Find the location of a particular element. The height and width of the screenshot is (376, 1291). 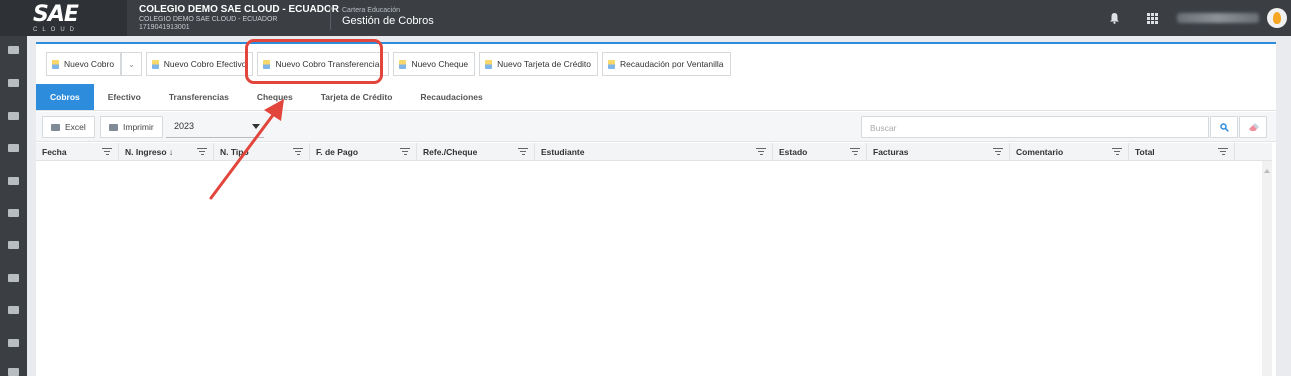

column-n-tipo: N. Tipo is located at coordinates (262, 152).